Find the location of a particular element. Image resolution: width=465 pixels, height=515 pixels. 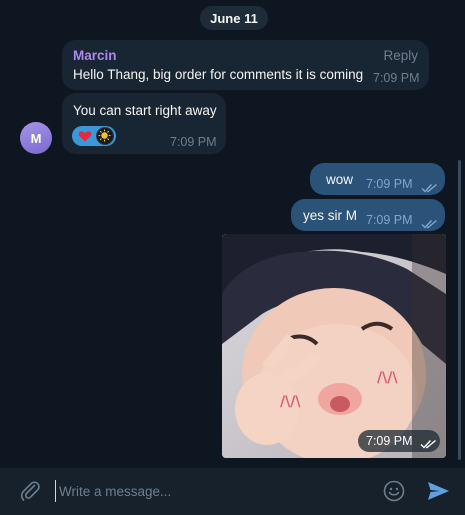

emoji-icon is located at coordinates (394, 491).